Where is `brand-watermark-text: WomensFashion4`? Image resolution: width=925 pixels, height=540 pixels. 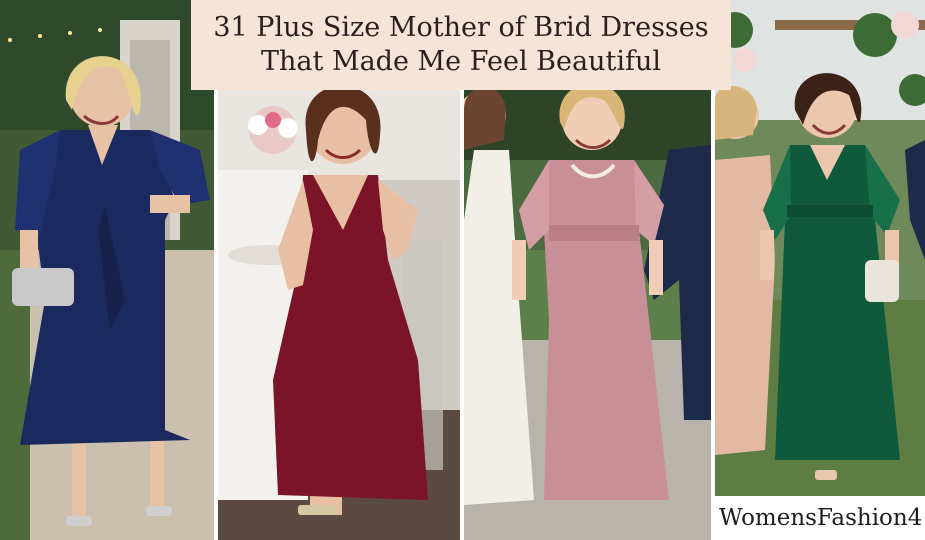 brand-watermark-text: WomensFashion4 is located at coordinates (821, 518).